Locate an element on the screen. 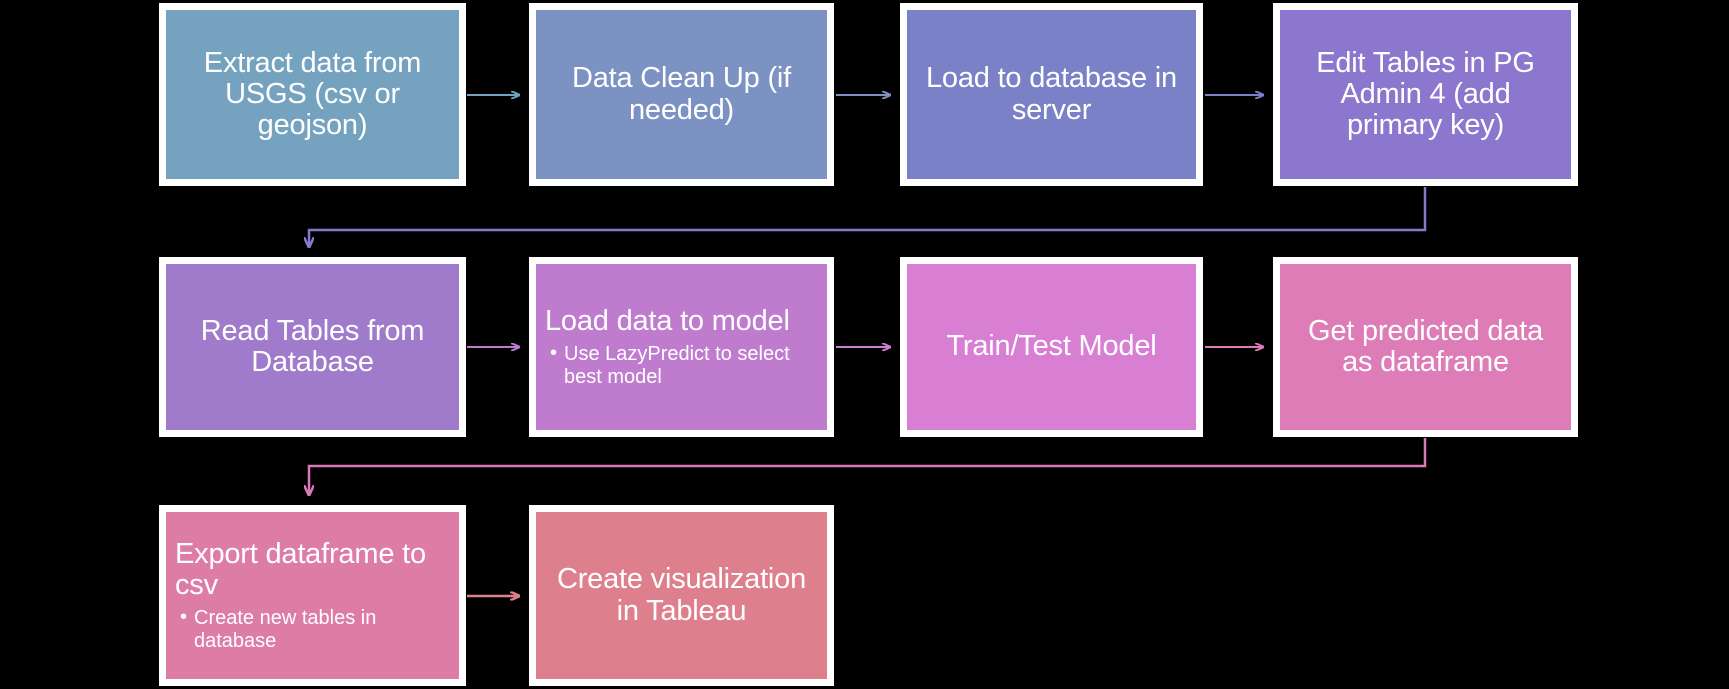  node-title: Load data to model is located at coordinates (667, 321).